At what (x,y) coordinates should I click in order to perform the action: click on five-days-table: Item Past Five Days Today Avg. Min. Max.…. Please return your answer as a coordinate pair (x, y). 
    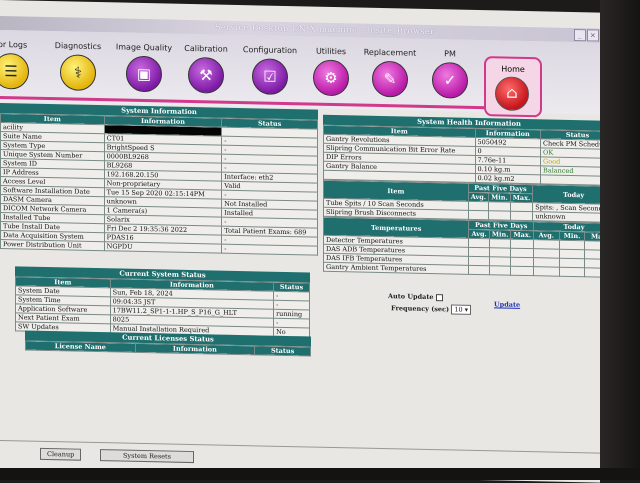
    Looking at the image, I should click on (461, 201).